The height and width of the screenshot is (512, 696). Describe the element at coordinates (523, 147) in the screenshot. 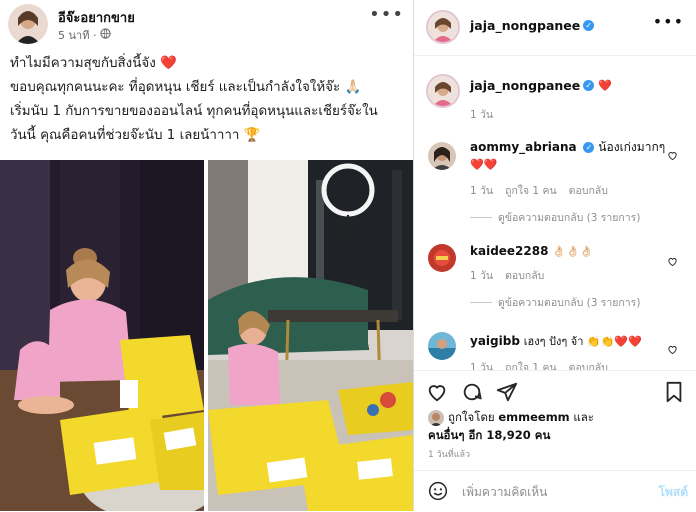

I see `comment-username: aommy_abriana` at that location.